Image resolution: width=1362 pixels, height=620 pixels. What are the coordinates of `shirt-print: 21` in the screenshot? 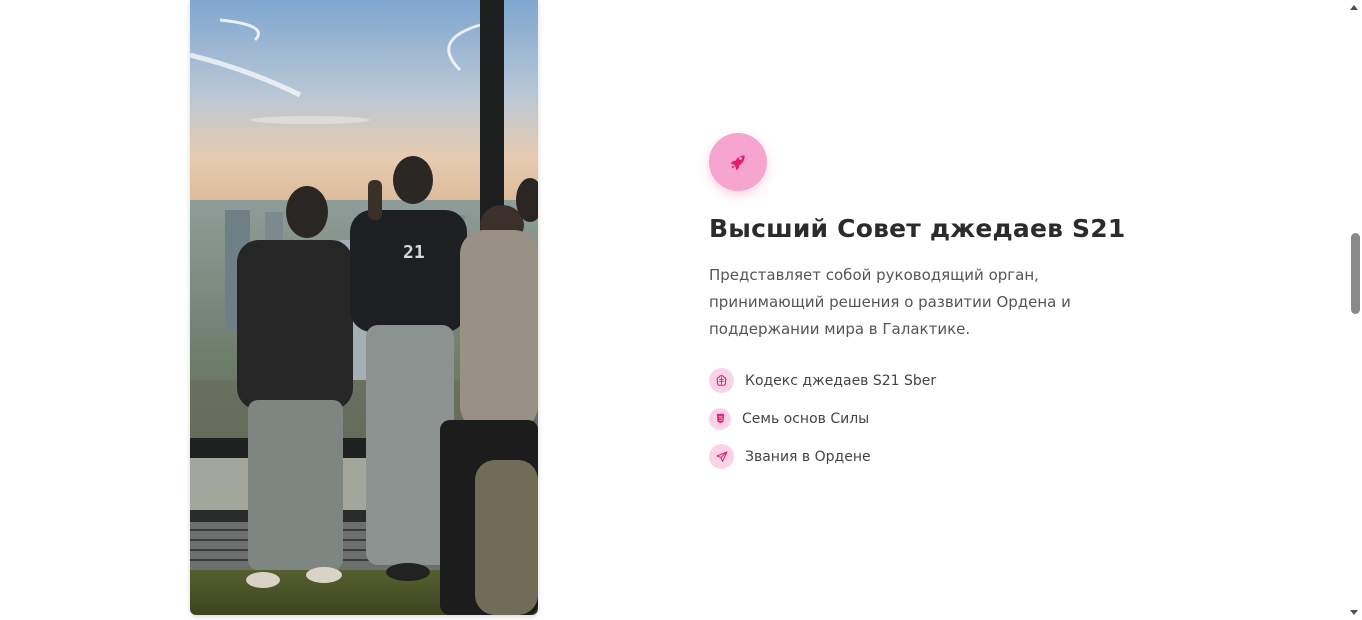 It's located at (414, 252).